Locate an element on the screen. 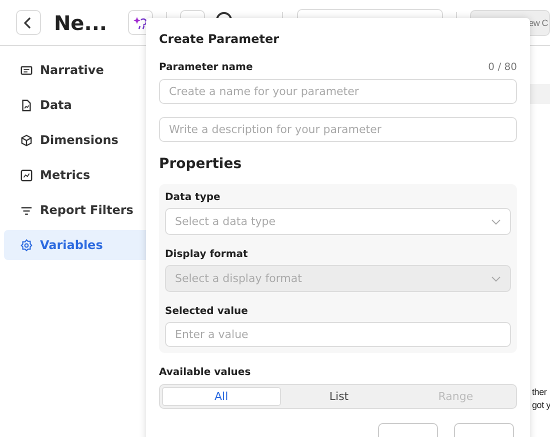 The width and height of the screenshot is (550, 437). segment-tab: List is located at coordinates (339, 396).